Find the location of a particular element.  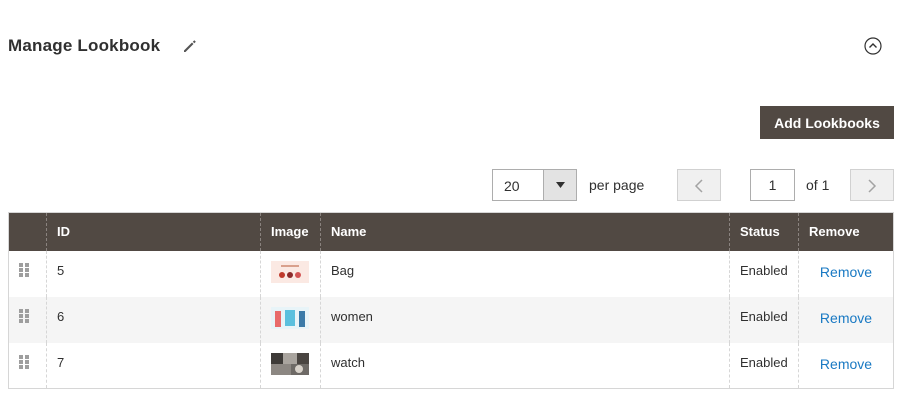

next-page-button is located at coordinates (872, 185).